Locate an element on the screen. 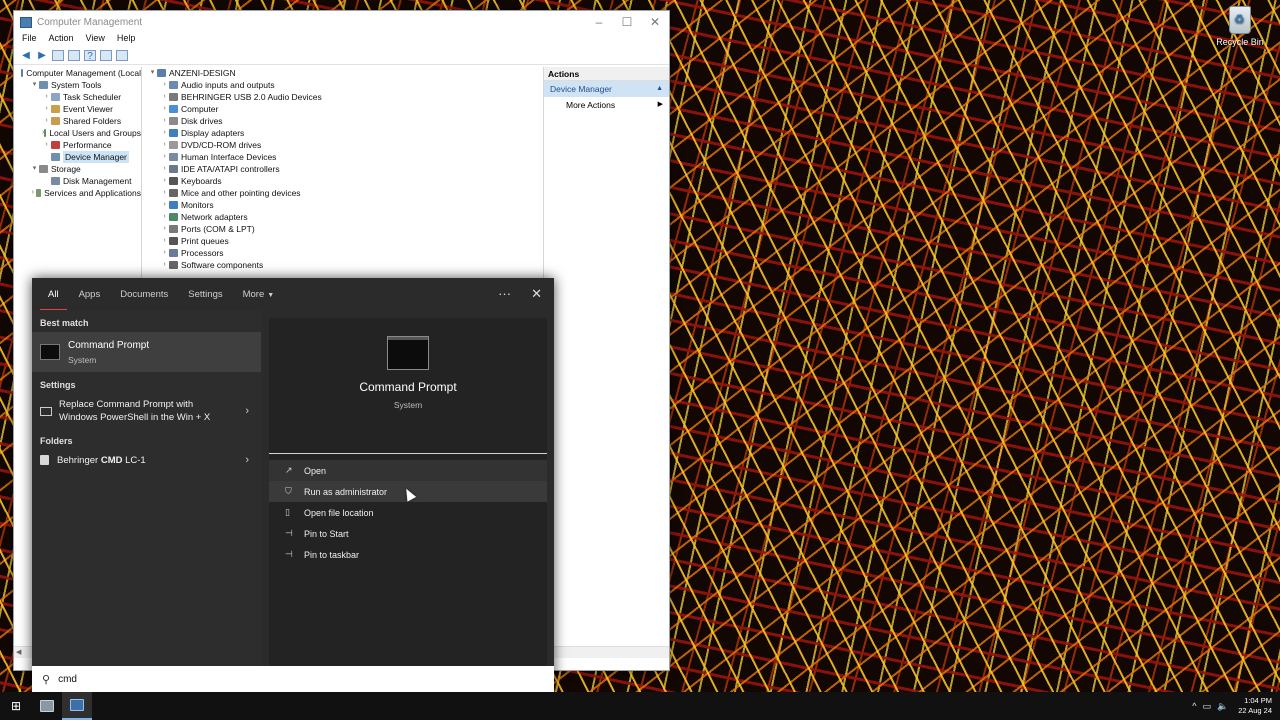 This screenshot has width=1280, height=720. actions-device-manager: Device Manager ▲ is located at coordinates (606, 89).